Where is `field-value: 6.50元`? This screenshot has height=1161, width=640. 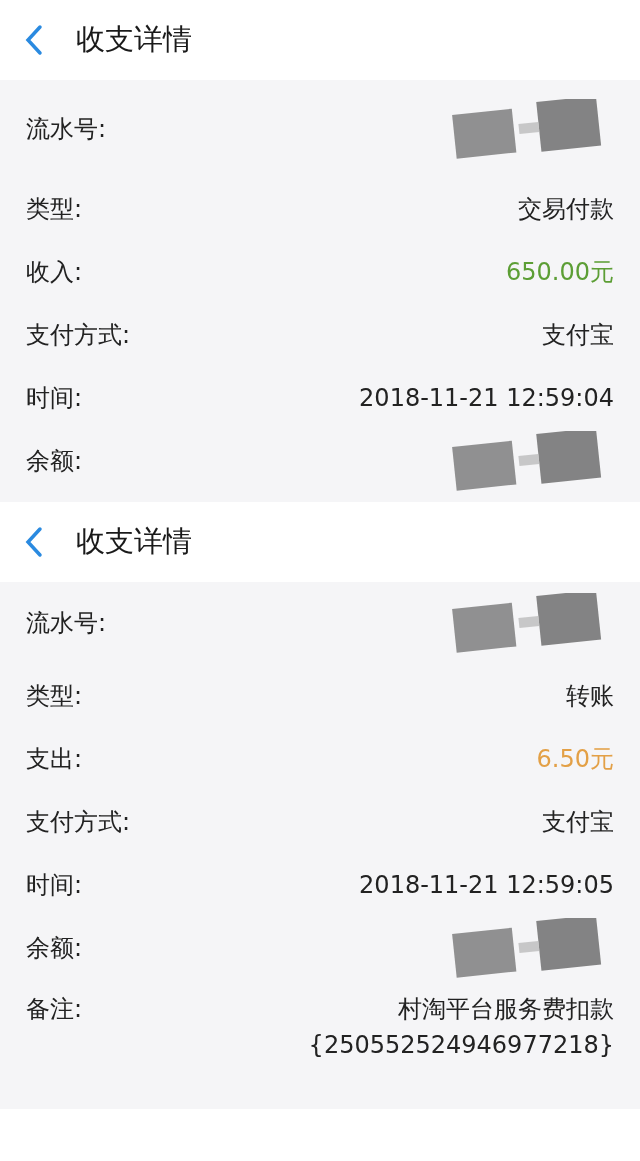
field-value: 6.50元 is located at coordinates (575, 759).